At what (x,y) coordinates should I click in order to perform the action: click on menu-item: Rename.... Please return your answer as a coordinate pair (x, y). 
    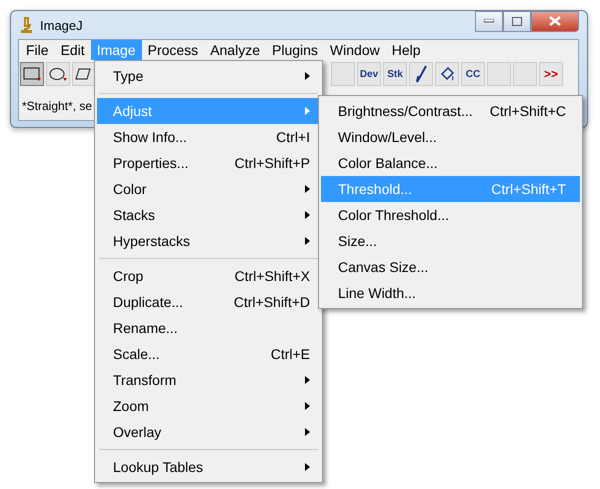
    Looking at the image, I should click on (208, 328).